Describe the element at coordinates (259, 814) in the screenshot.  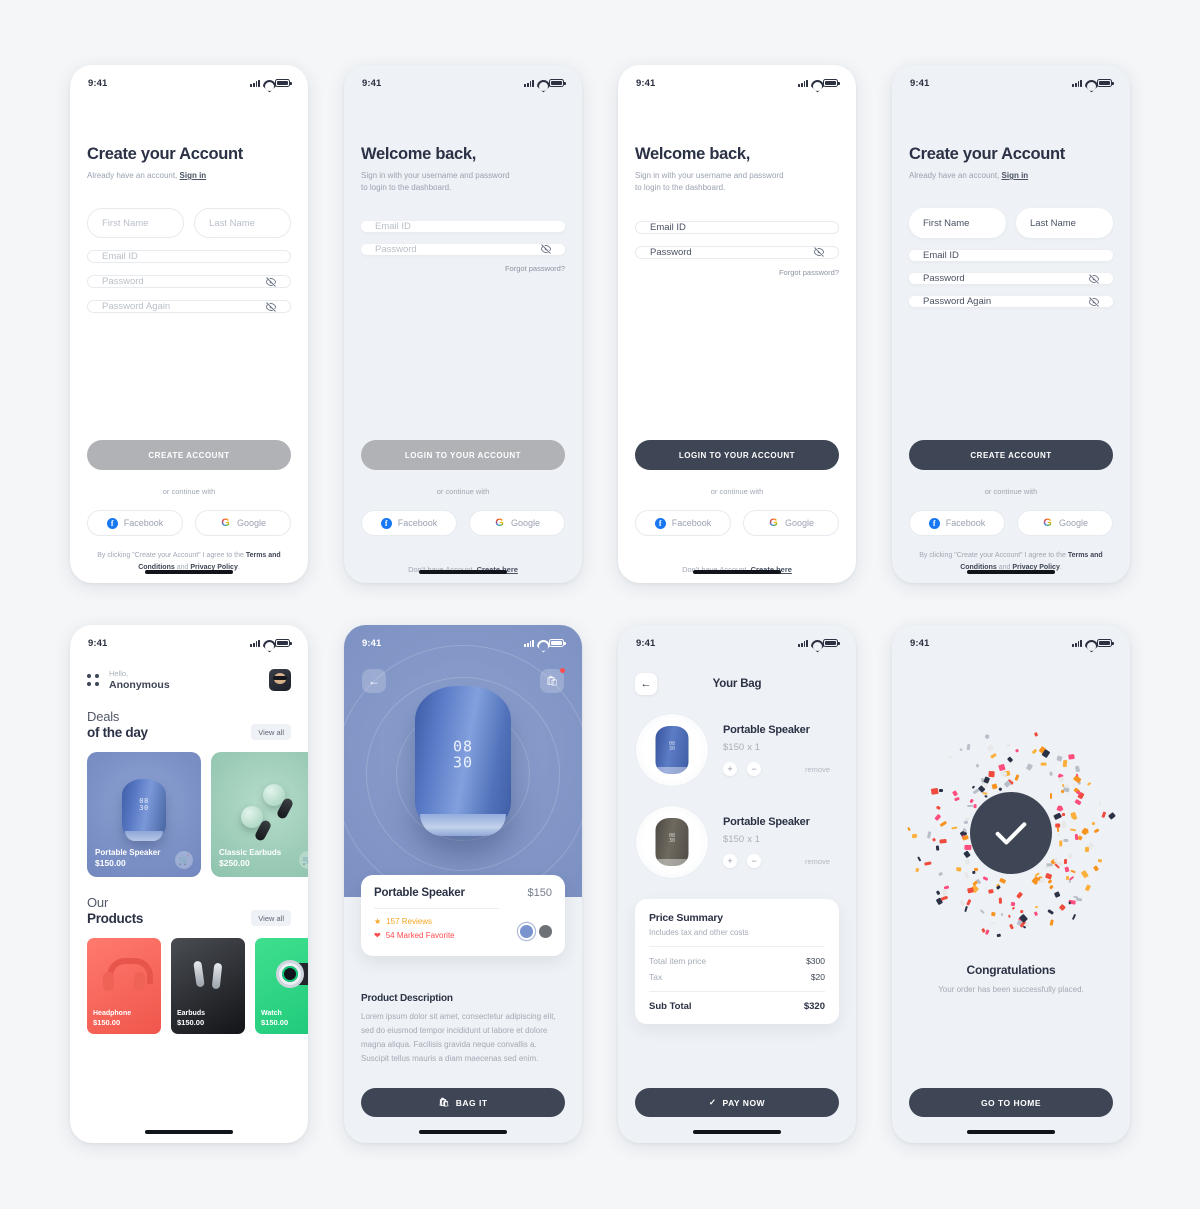
I see `deal-card: Classic Earbuds $250.00 🛒` at that location.